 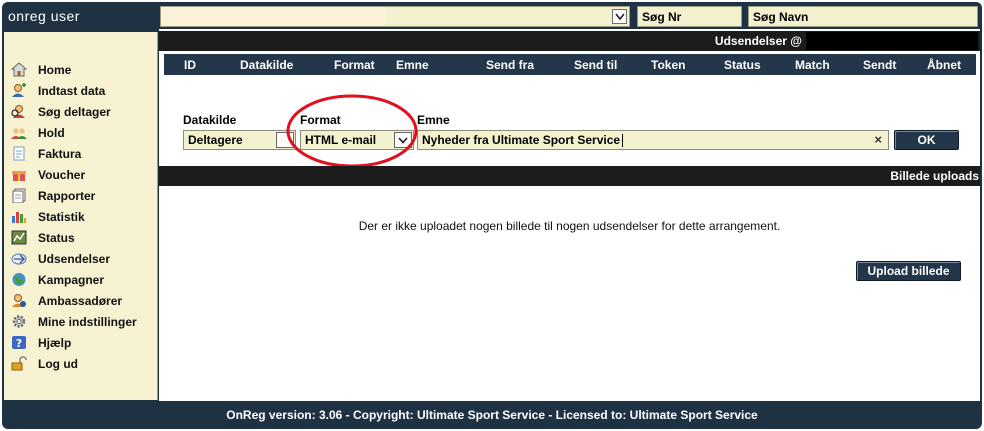 I want to click on datakilde-select: Deltagere, so click(x=239, y=140).